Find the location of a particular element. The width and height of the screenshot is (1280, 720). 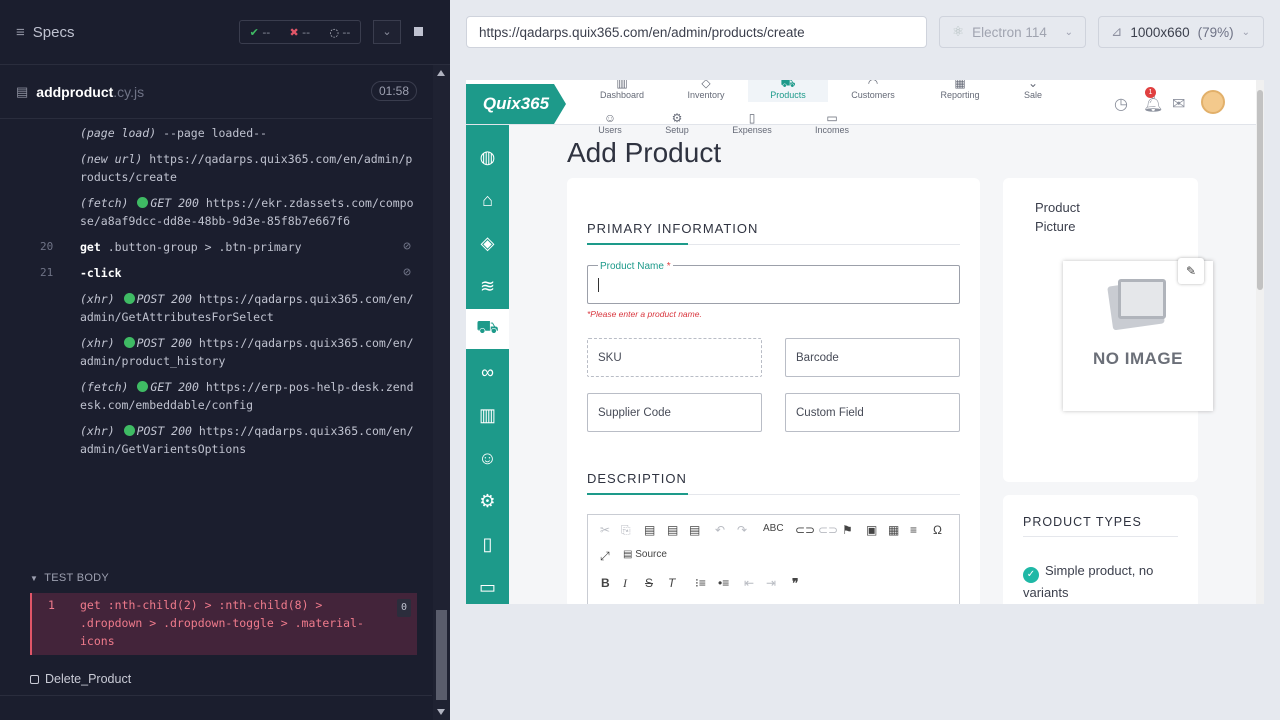

notebook-icon: ▯ is located at coordinates (487, 544).